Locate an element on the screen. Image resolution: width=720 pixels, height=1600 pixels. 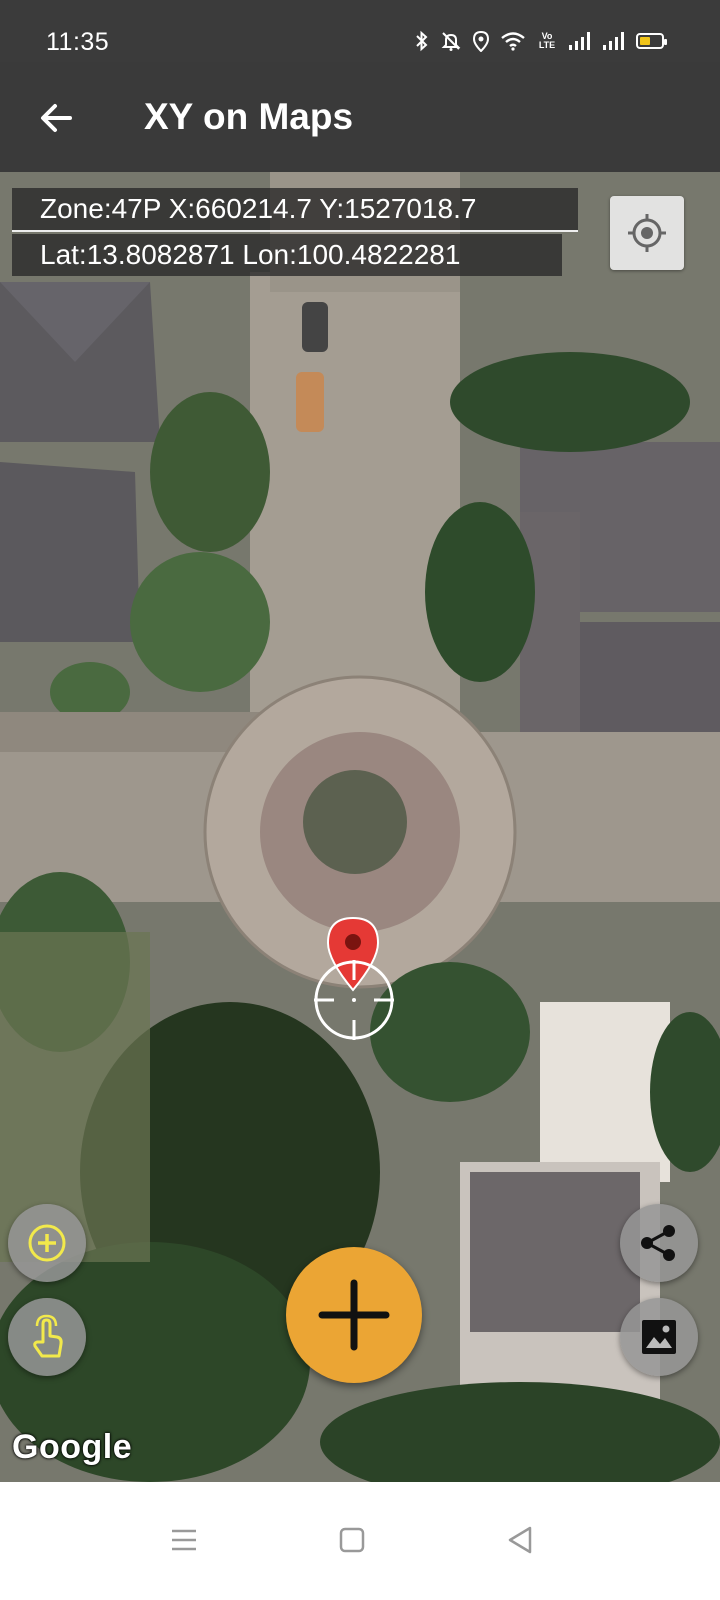
share-button is located at coordinates (659, 1243).